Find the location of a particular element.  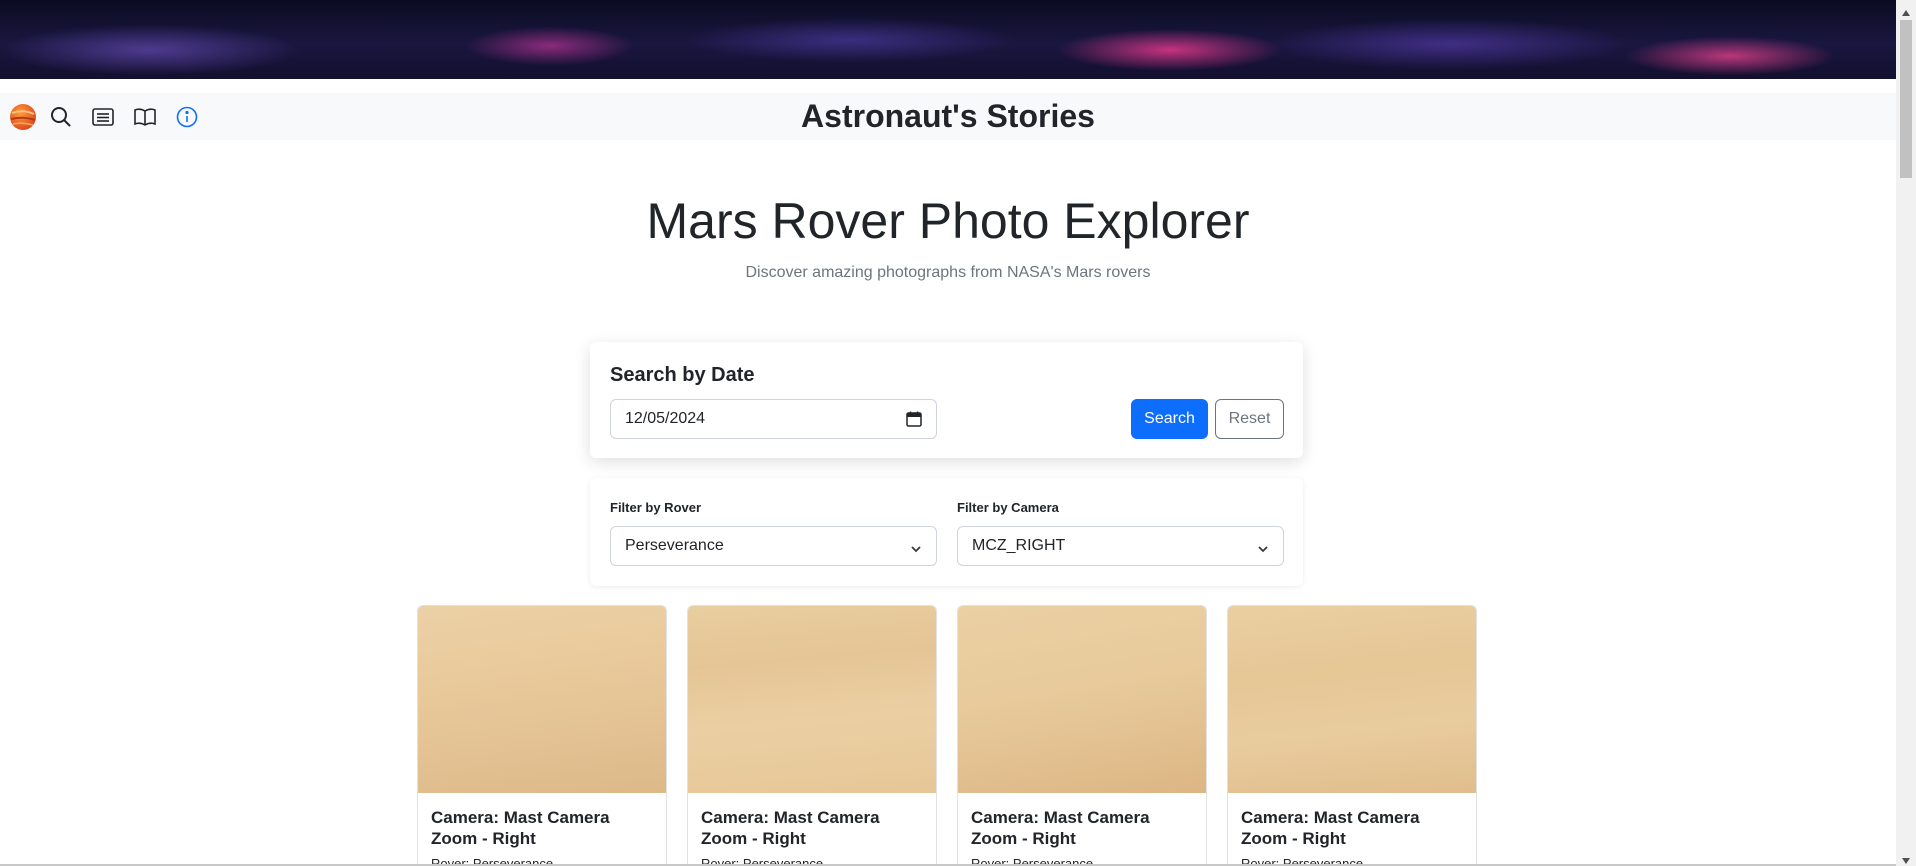

camera-filter-label: Filter by Camera is located at coordinates (1008, 507).